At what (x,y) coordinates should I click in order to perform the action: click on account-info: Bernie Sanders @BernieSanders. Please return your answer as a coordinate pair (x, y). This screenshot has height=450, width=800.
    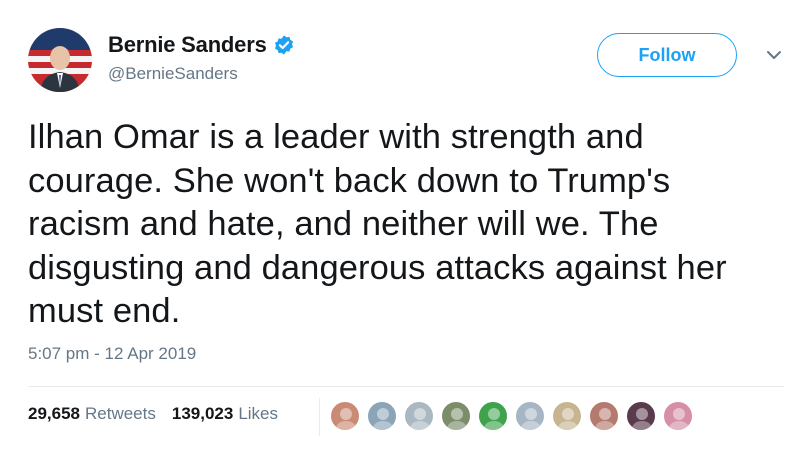
    Looking at the image, I should click on (201, 58).